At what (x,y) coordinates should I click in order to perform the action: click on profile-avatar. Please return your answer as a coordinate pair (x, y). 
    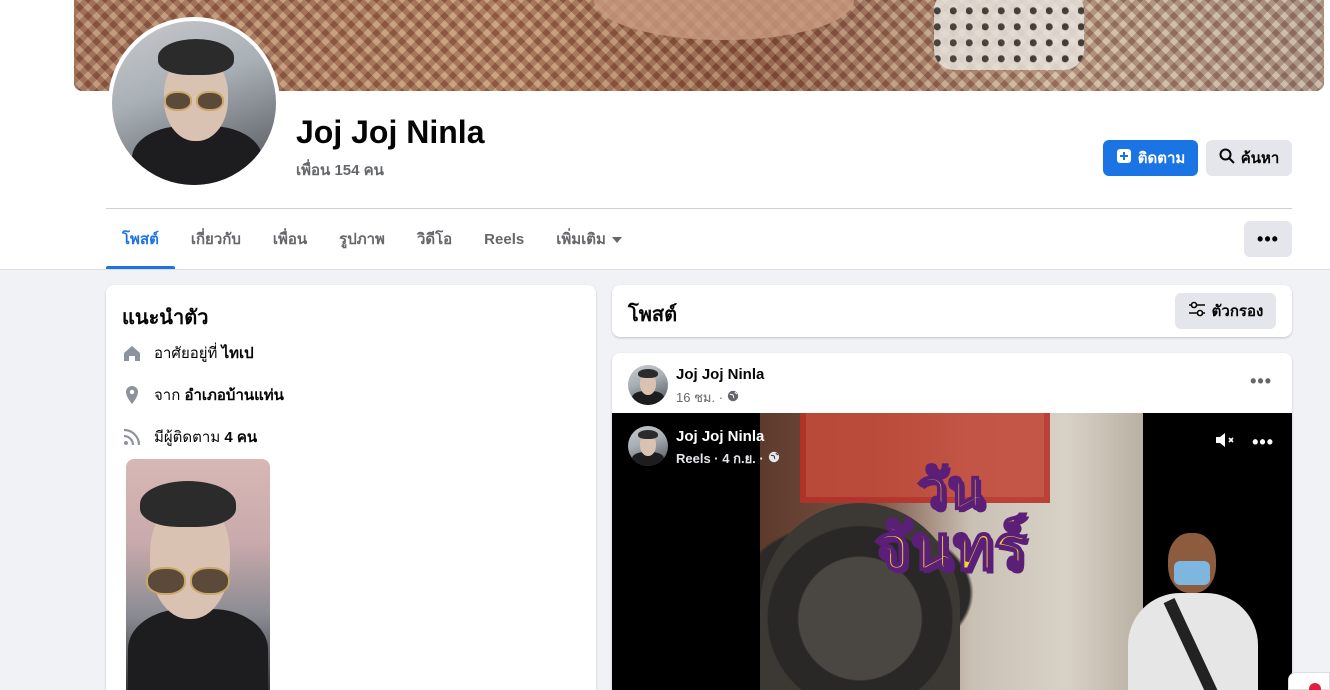
    Looking at the image, I should click on (194, 103).